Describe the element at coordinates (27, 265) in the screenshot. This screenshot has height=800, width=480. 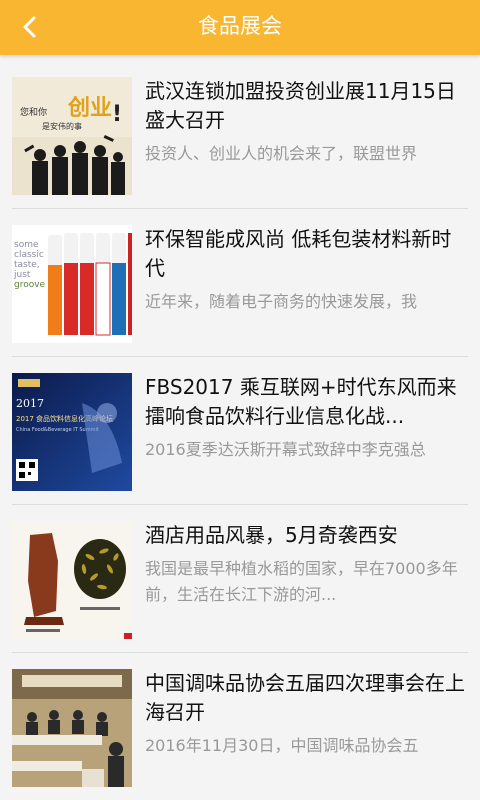
I see `svg-text: taste,` at that location.